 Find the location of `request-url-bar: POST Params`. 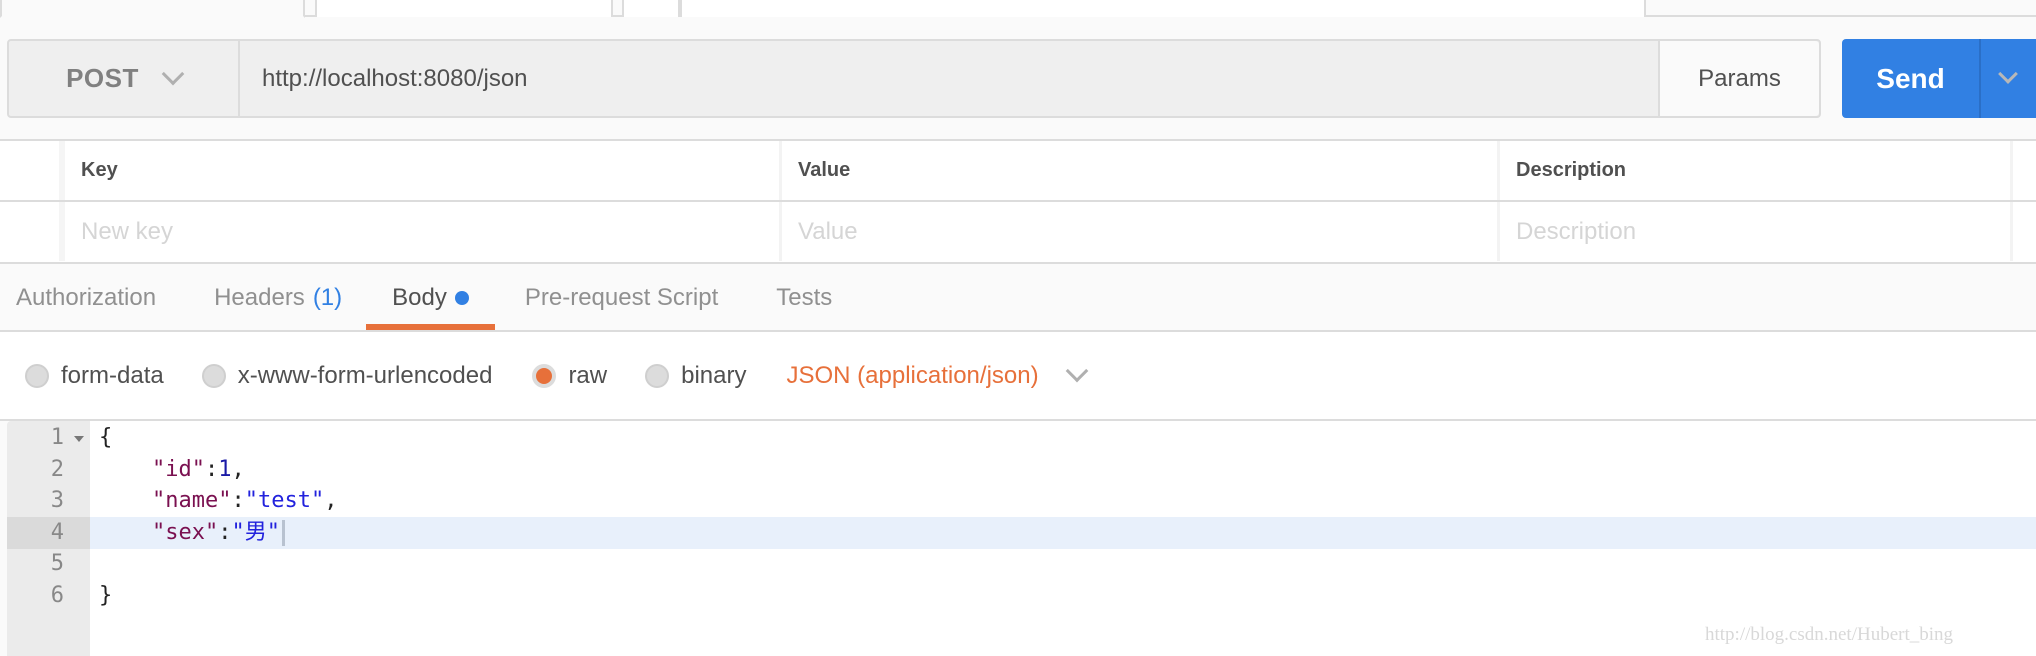

request-url-bar: POST Params is located at coordinates (914, 78).